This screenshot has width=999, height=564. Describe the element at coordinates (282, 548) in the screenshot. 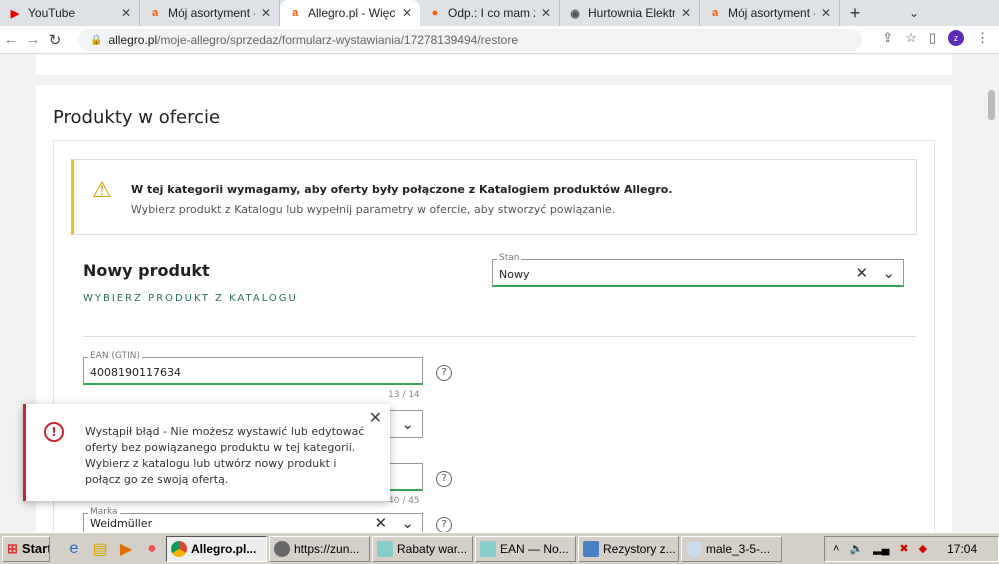

I see `globe-icon` at that location.